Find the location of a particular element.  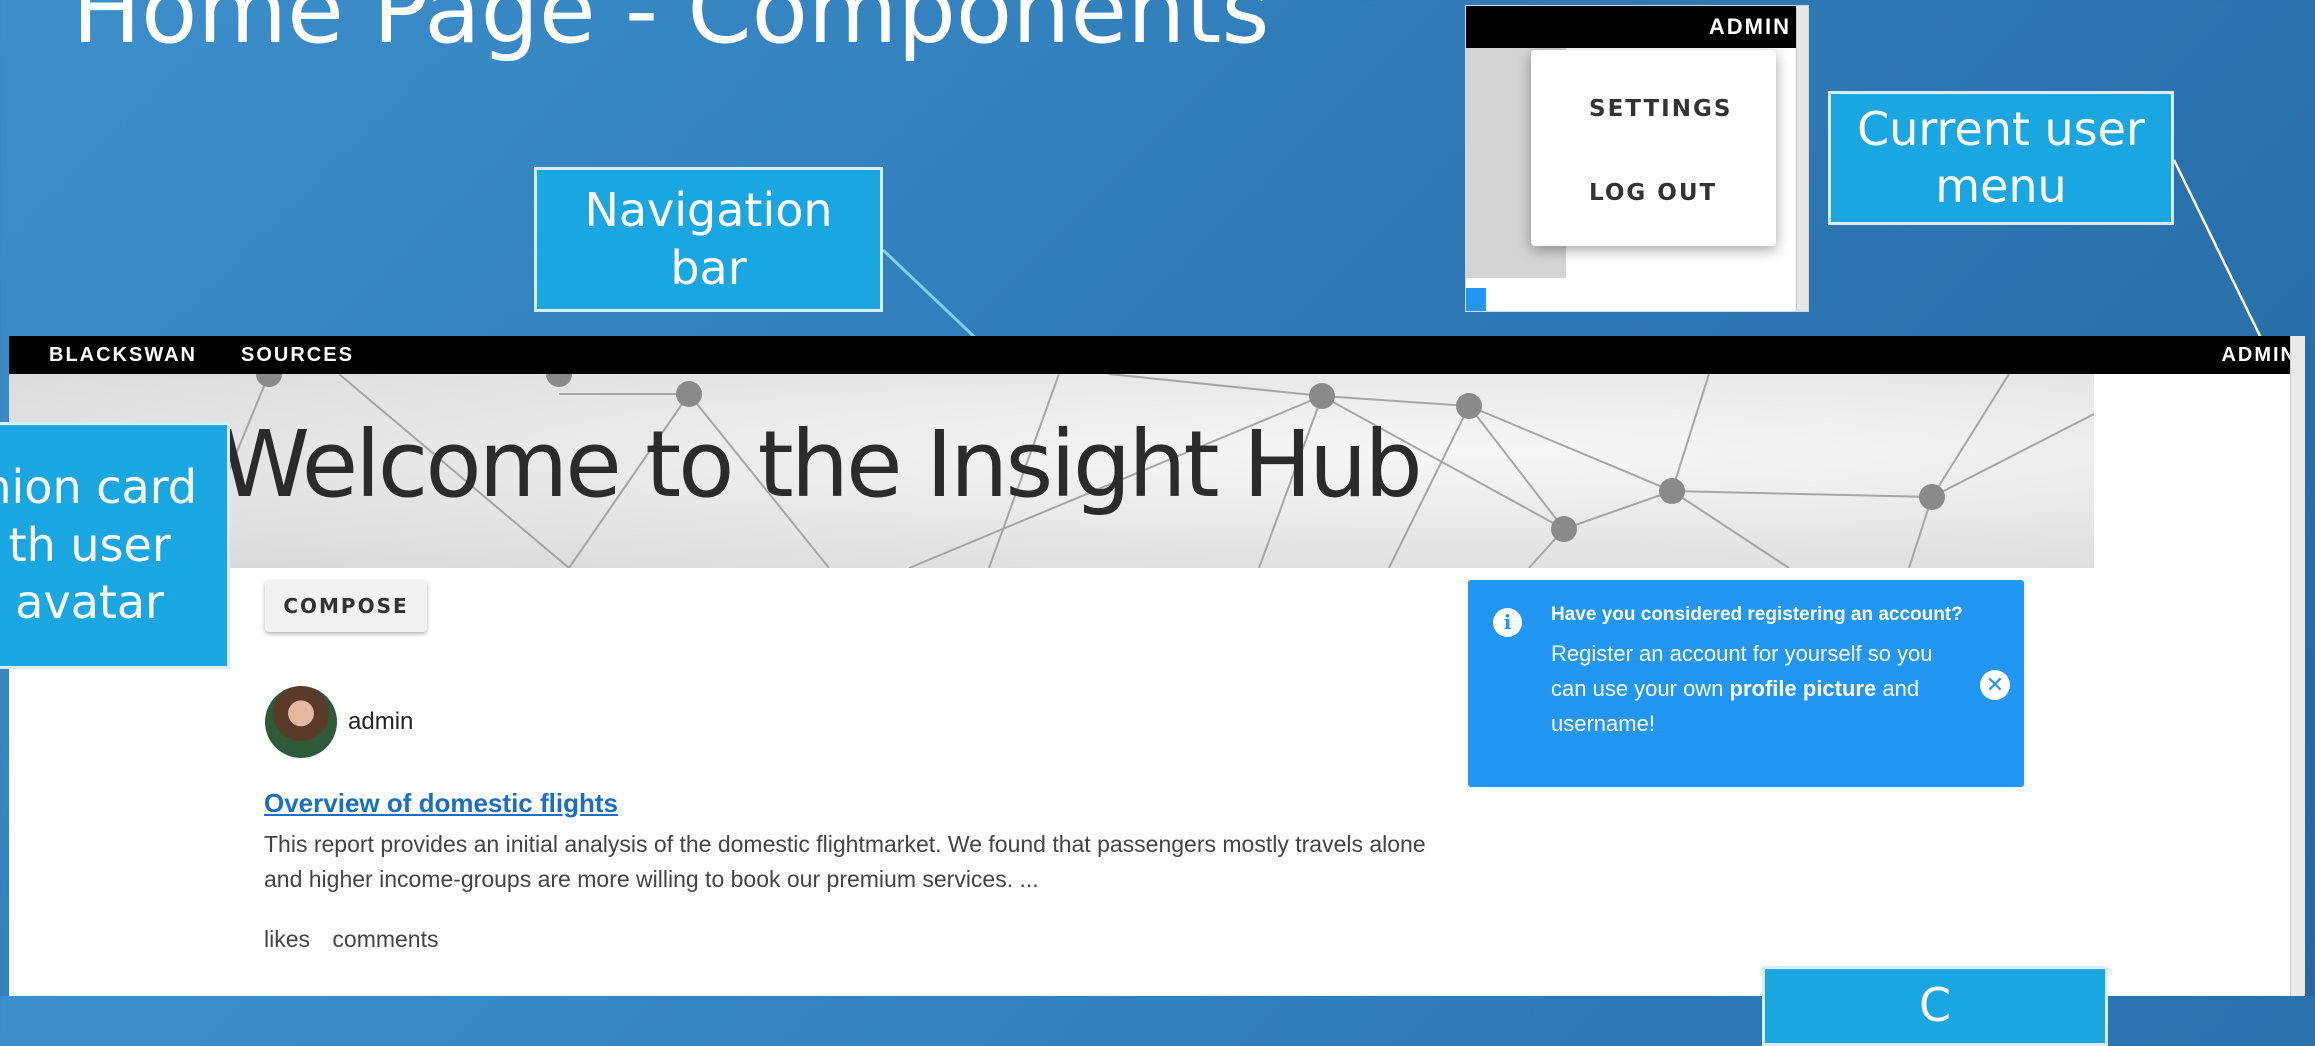

settings-menu-item: SETTINGS is located at coordinates (1660, 109).